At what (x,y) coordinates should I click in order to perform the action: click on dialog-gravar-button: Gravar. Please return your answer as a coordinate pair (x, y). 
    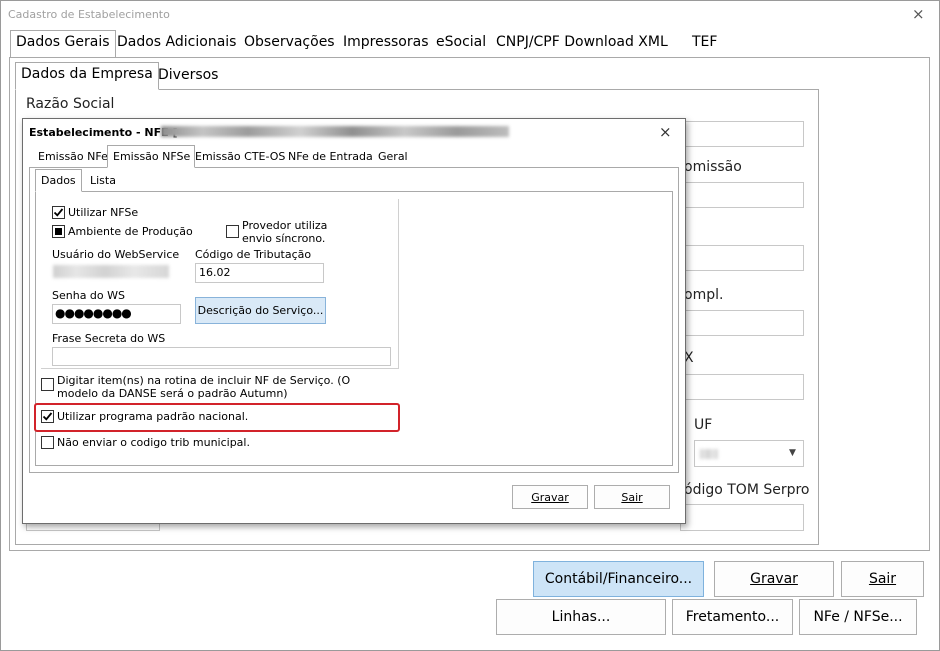
    Looking at the image, I should click on (550, 497).